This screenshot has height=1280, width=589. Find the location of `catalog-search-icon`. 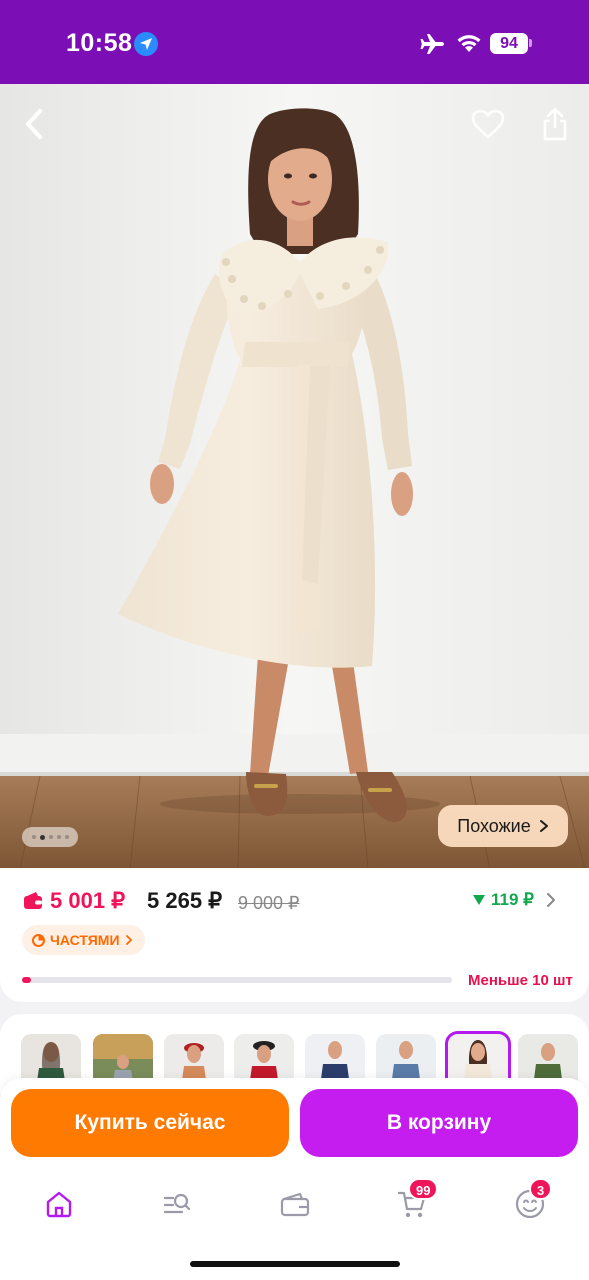

catalog-search-icon is located at coordinates (177, 1203).